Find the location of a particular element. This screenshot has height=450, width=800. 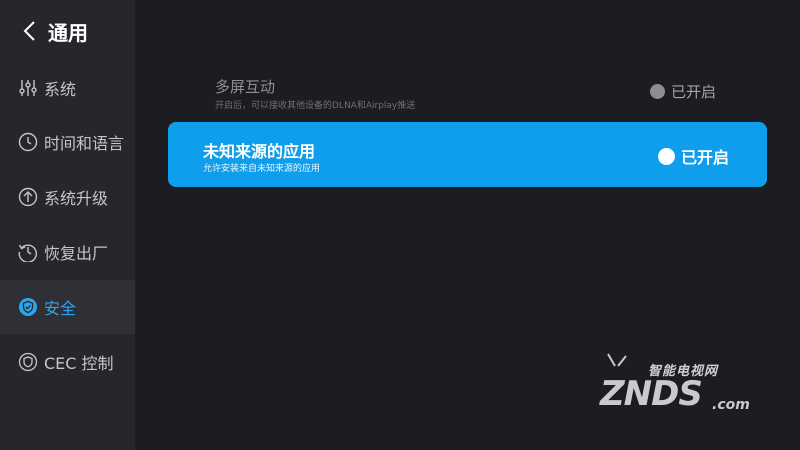

sidebar-item-time-language: 时间和语言 is located at coordinates (67, 142).